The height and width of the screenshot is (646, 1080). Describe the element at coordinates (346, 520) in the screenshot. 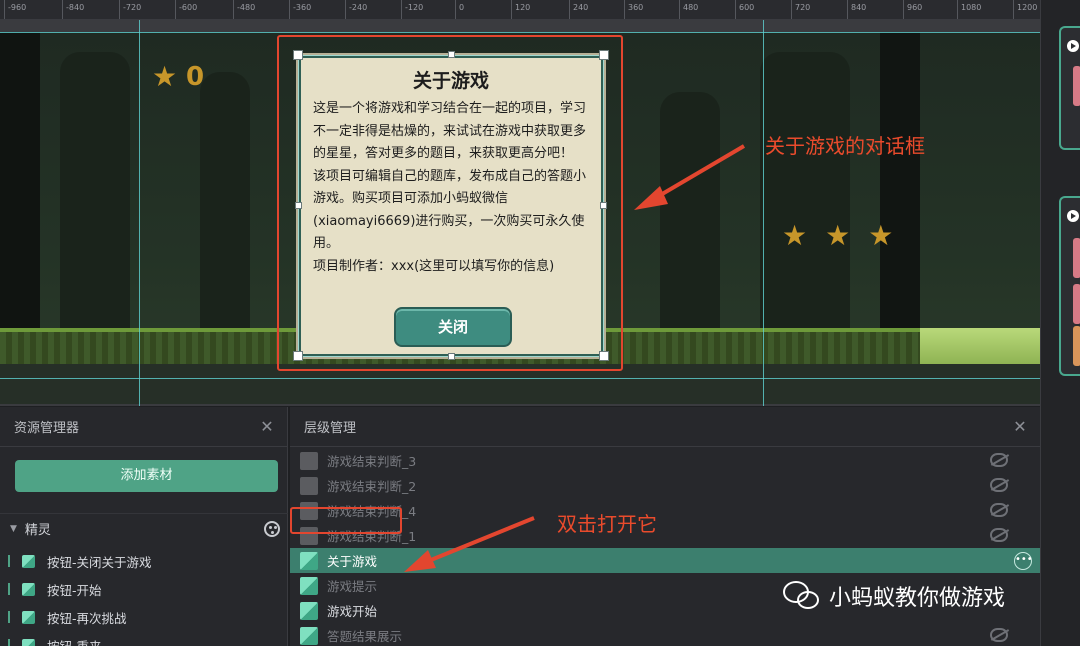

I see `layer-highlight` at that location.